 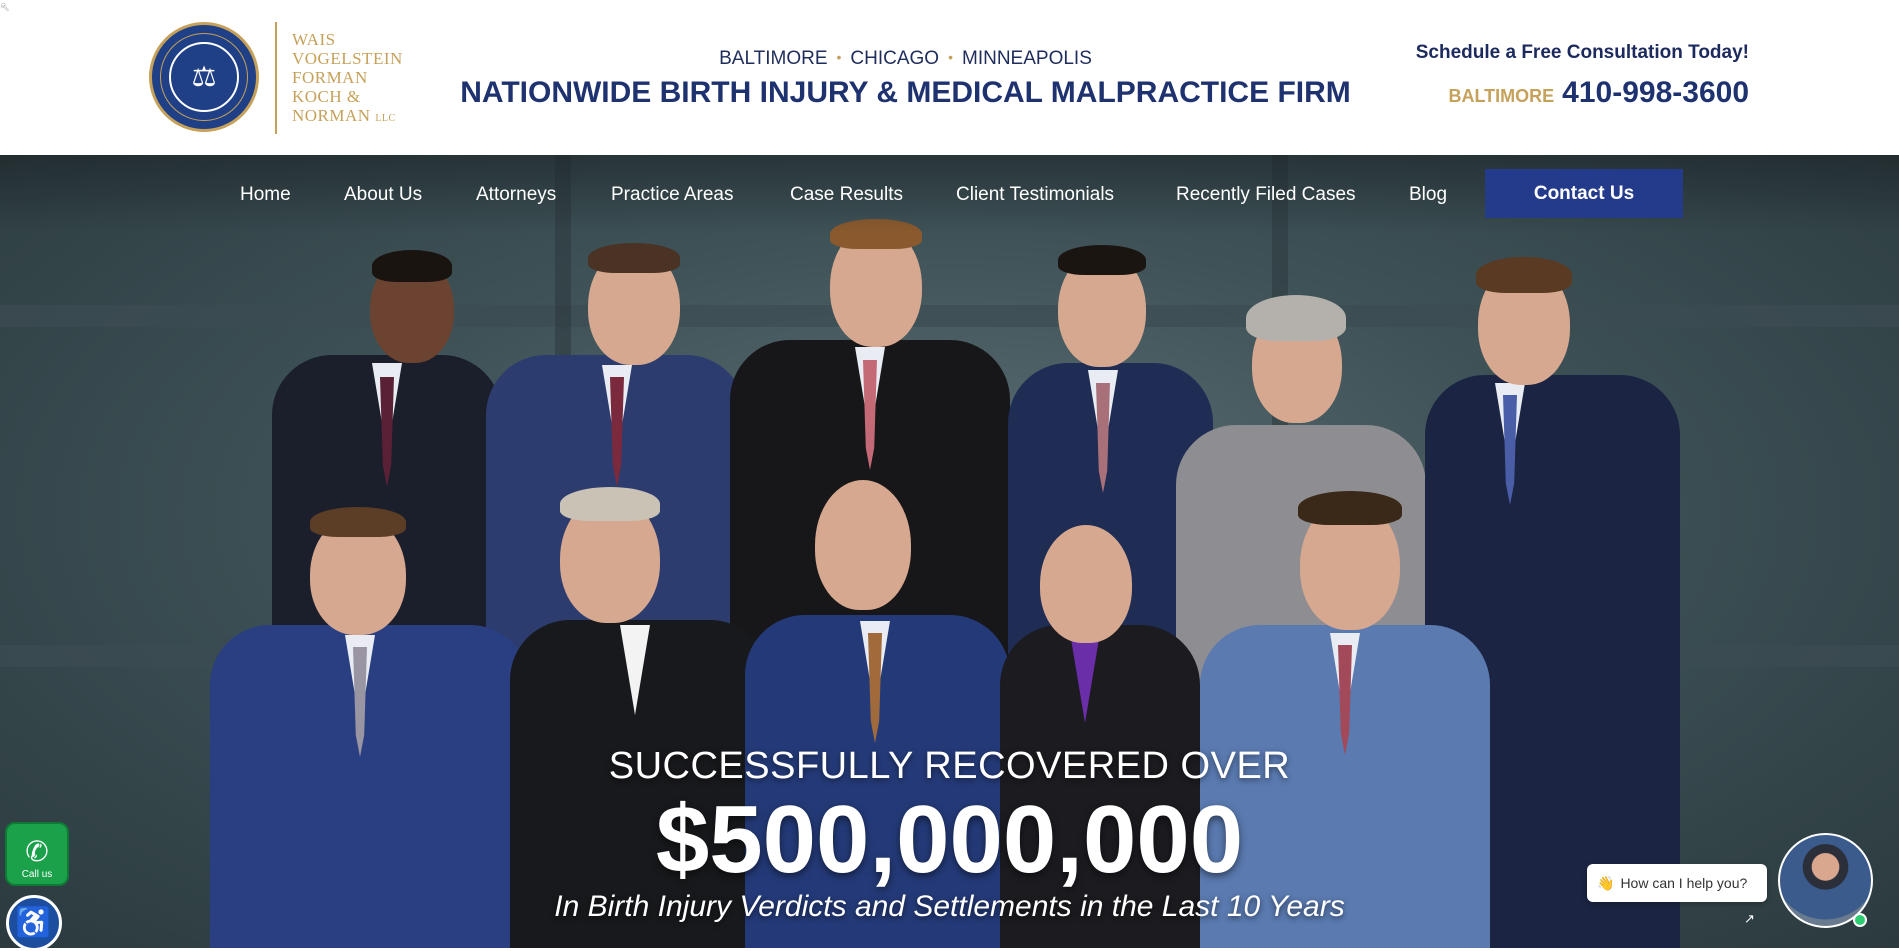 I want to click on chat-prompt-bubble: 👋 How can I help you?, so click(x=1677, y=883).